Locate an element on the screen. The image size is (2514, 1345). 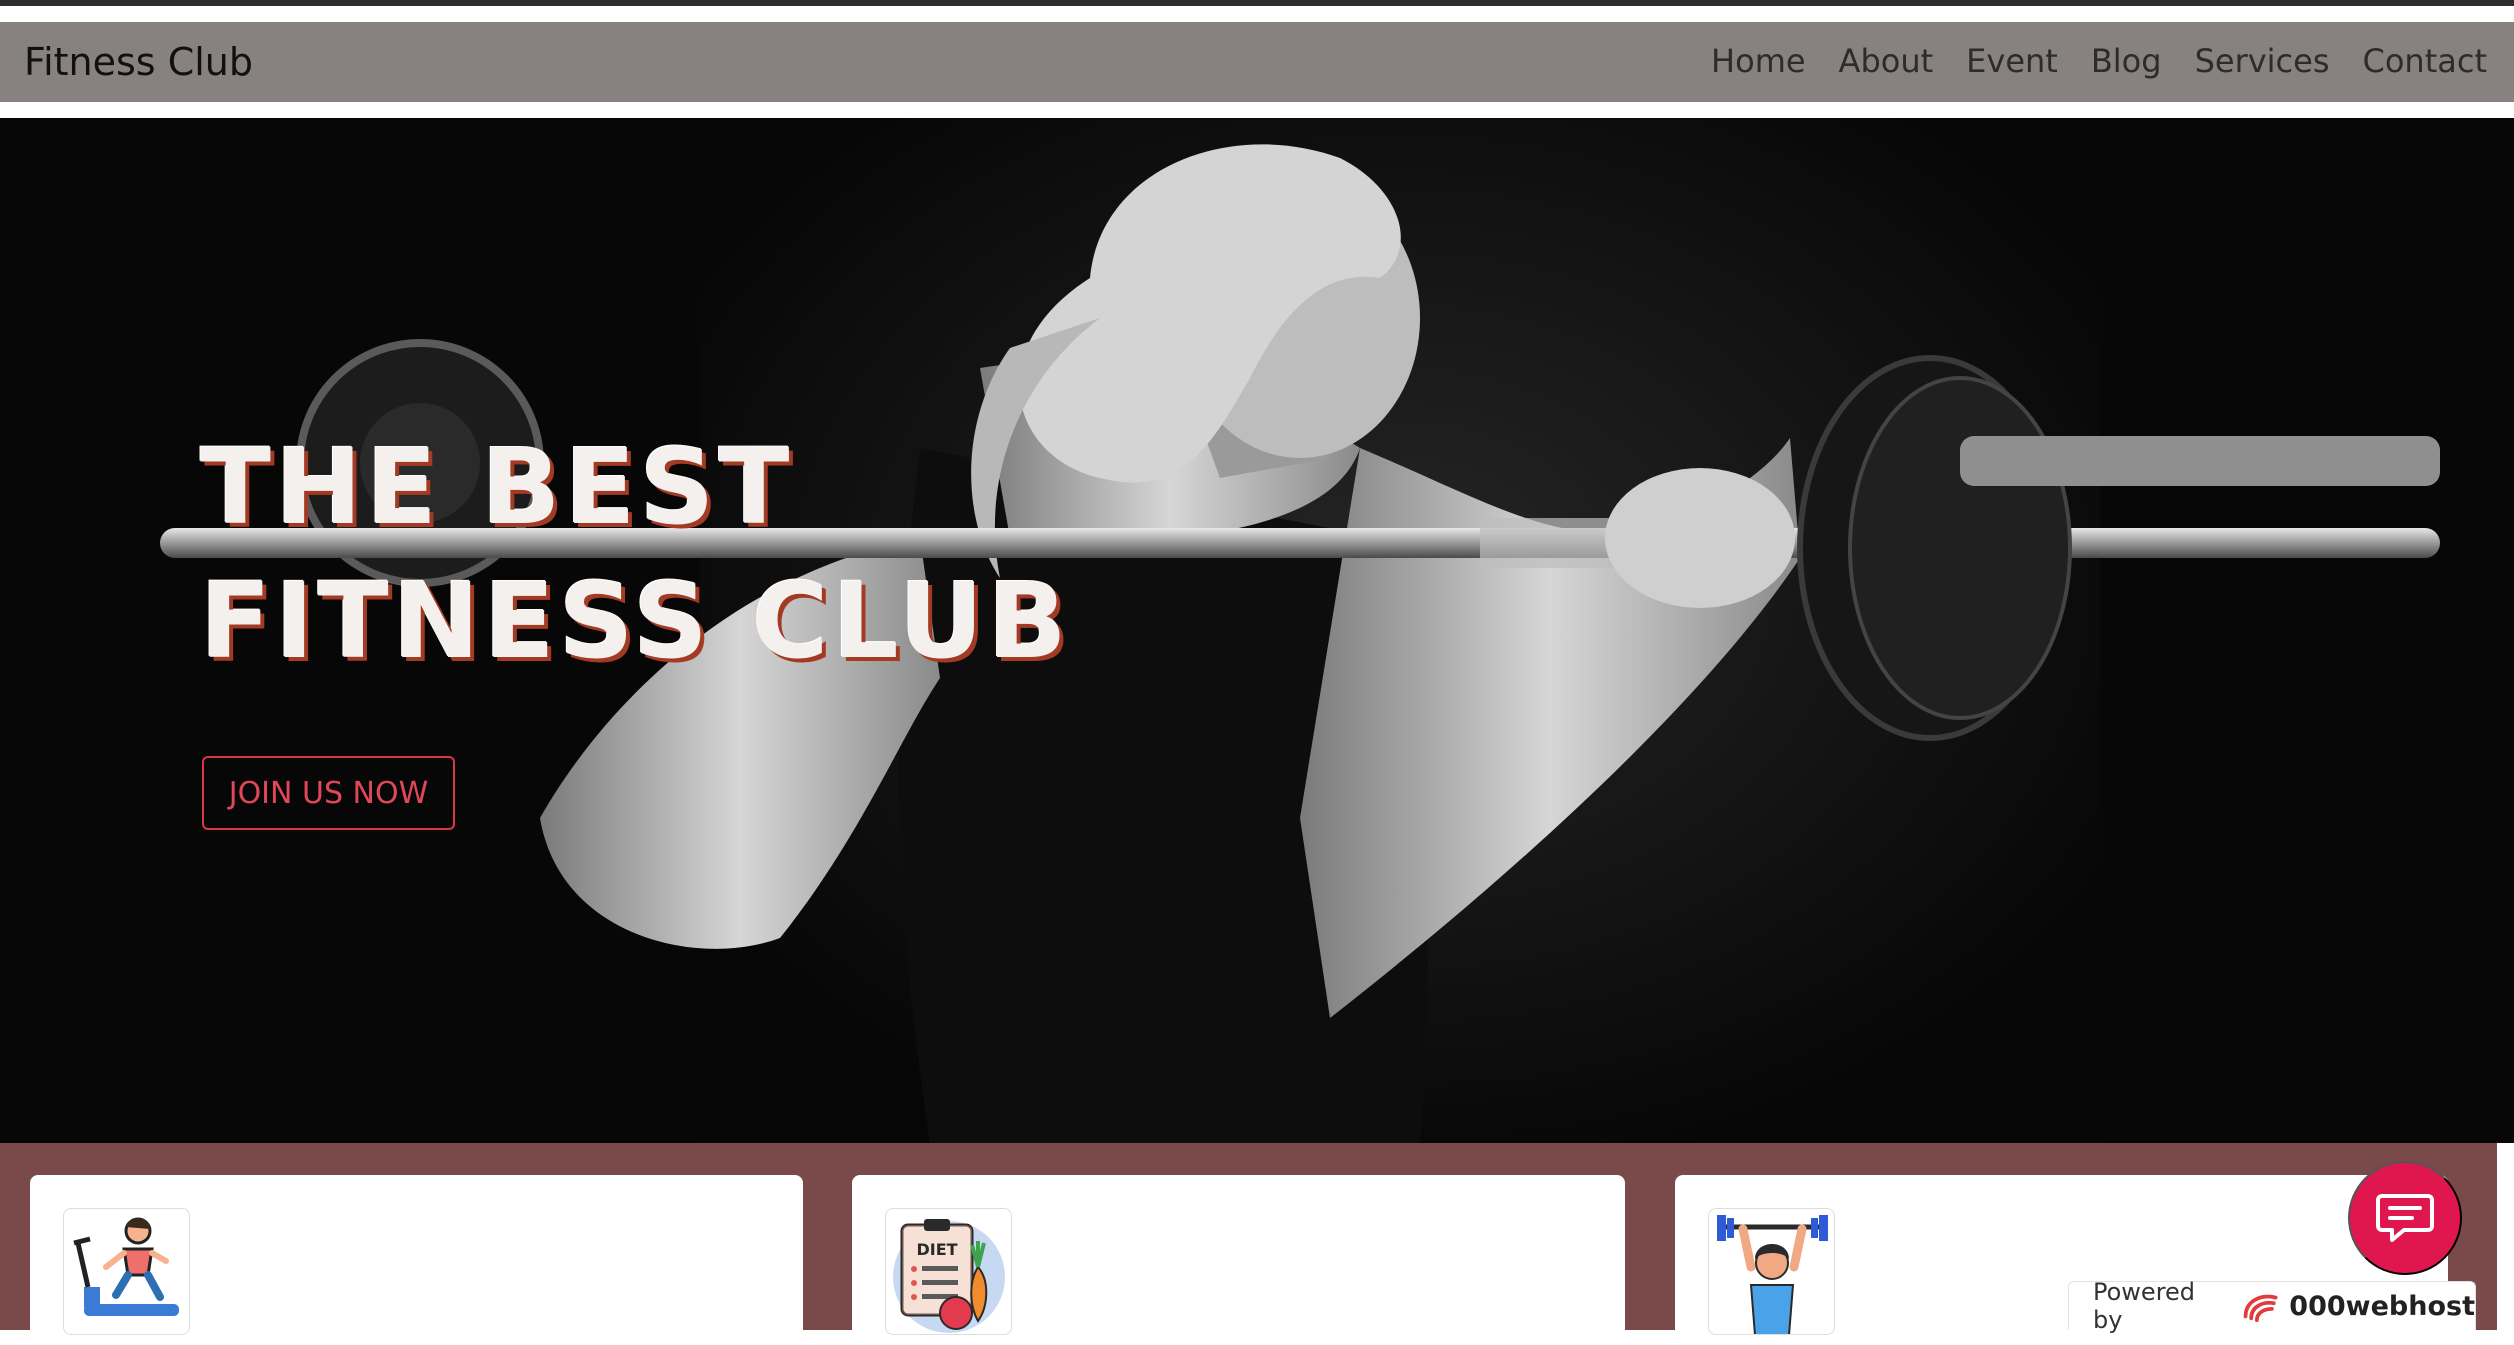
join-us-button: JOIN US NOW is located at coordinates (328, 793).